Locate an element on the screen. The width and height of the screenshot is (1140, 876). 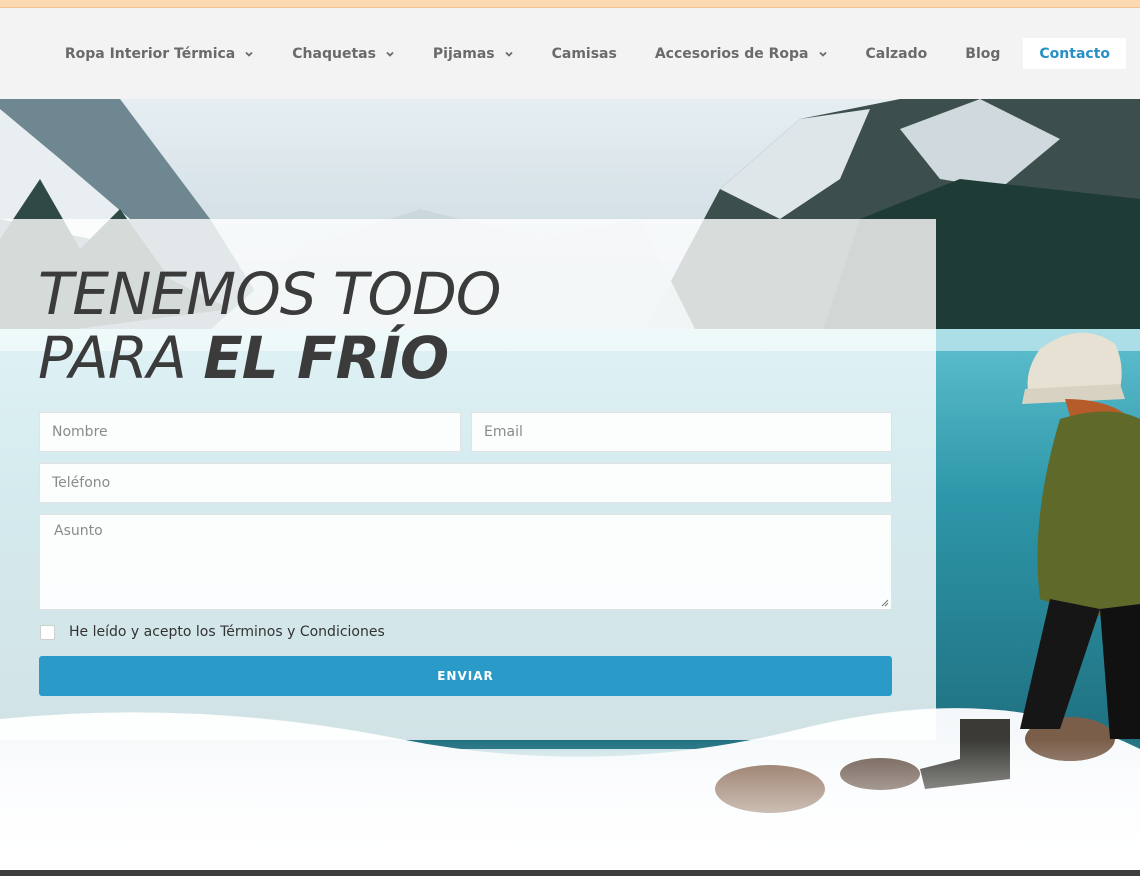
telefono-input: Teléfono is located at coordinates (465, 483).